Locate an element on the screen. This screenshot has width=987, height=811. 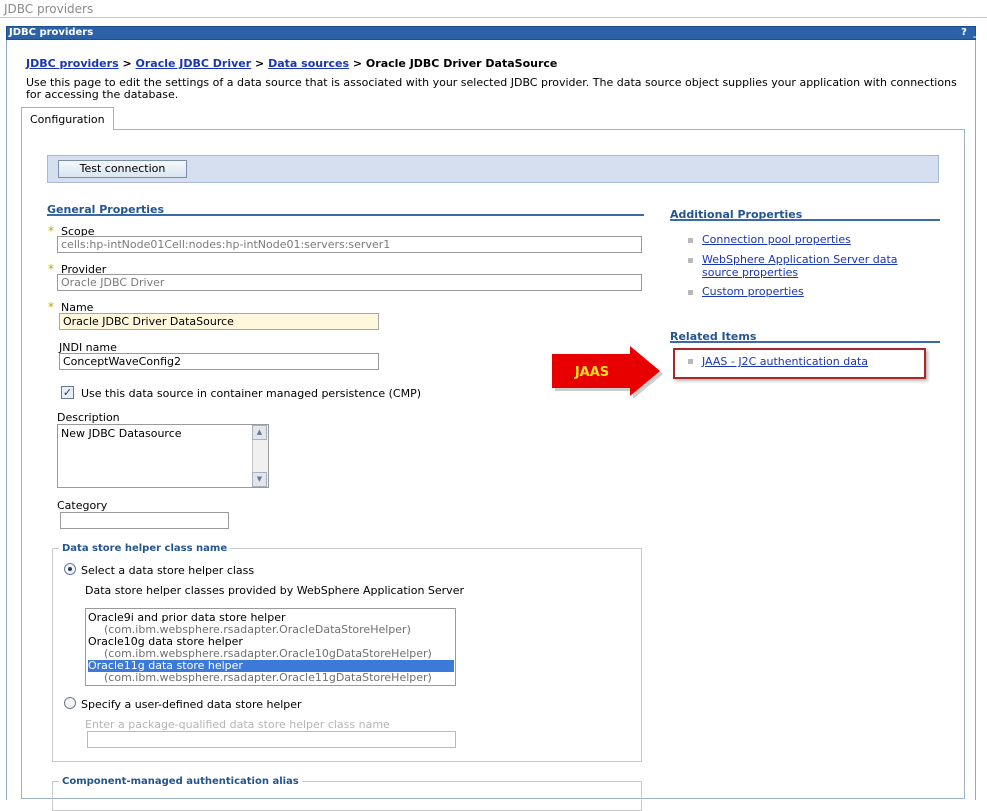
specify-helper-radio is located at coordinates (70, 703).